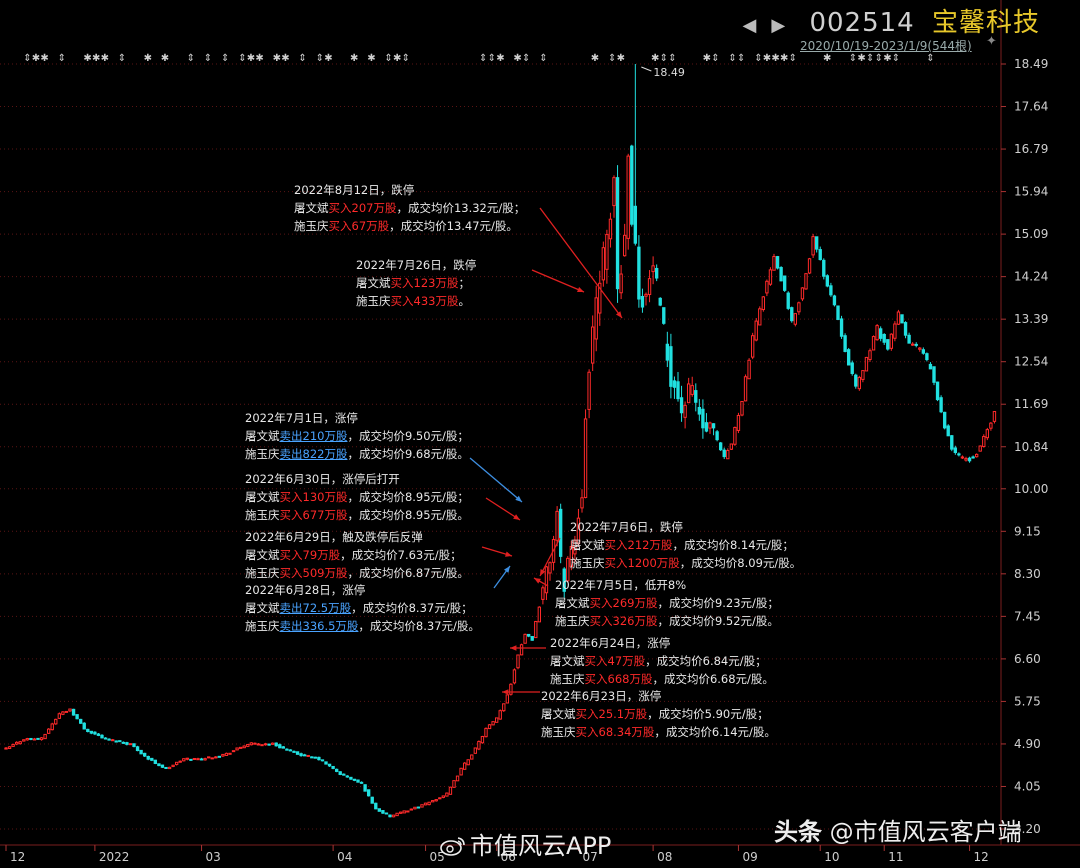 The image size is (1080, 868). Describe the element at coordinates (409, 208) in the screenshot. I see `annotation-trade-line: 屠文斌买入207万股，成交均价13.32元/股；` at that location.